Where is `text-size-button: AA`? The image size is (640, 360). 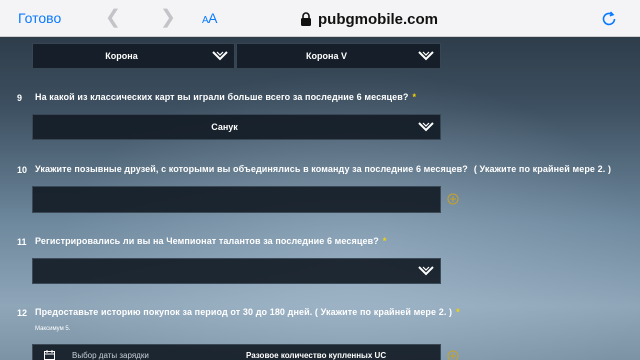
text-size-button: AA is located at coordinates (210, 18).